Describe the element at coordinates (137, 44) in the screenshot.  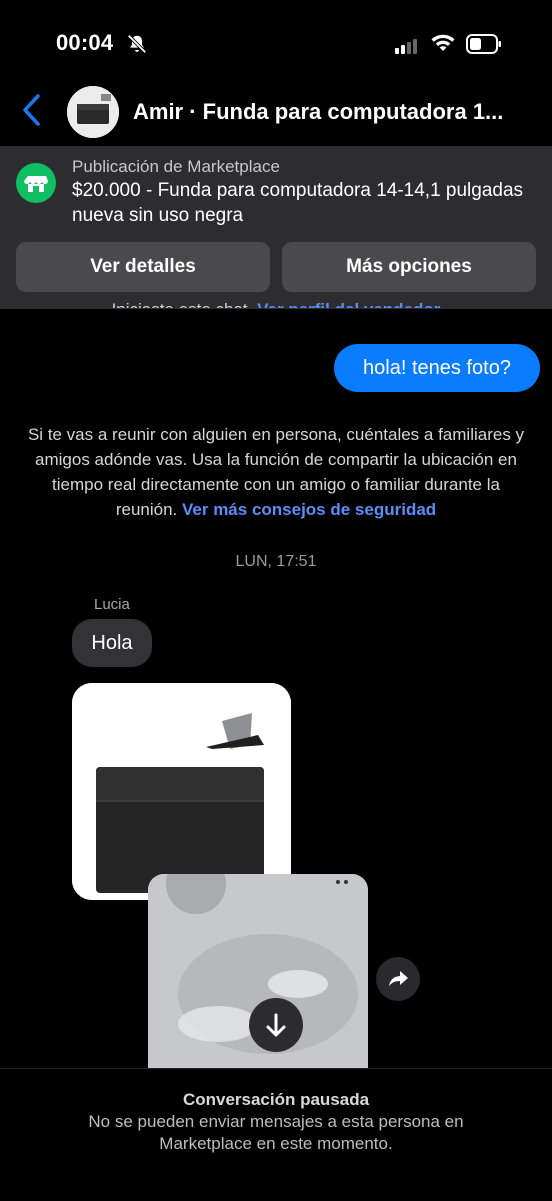
I see `bell-muted-icon` at that location.